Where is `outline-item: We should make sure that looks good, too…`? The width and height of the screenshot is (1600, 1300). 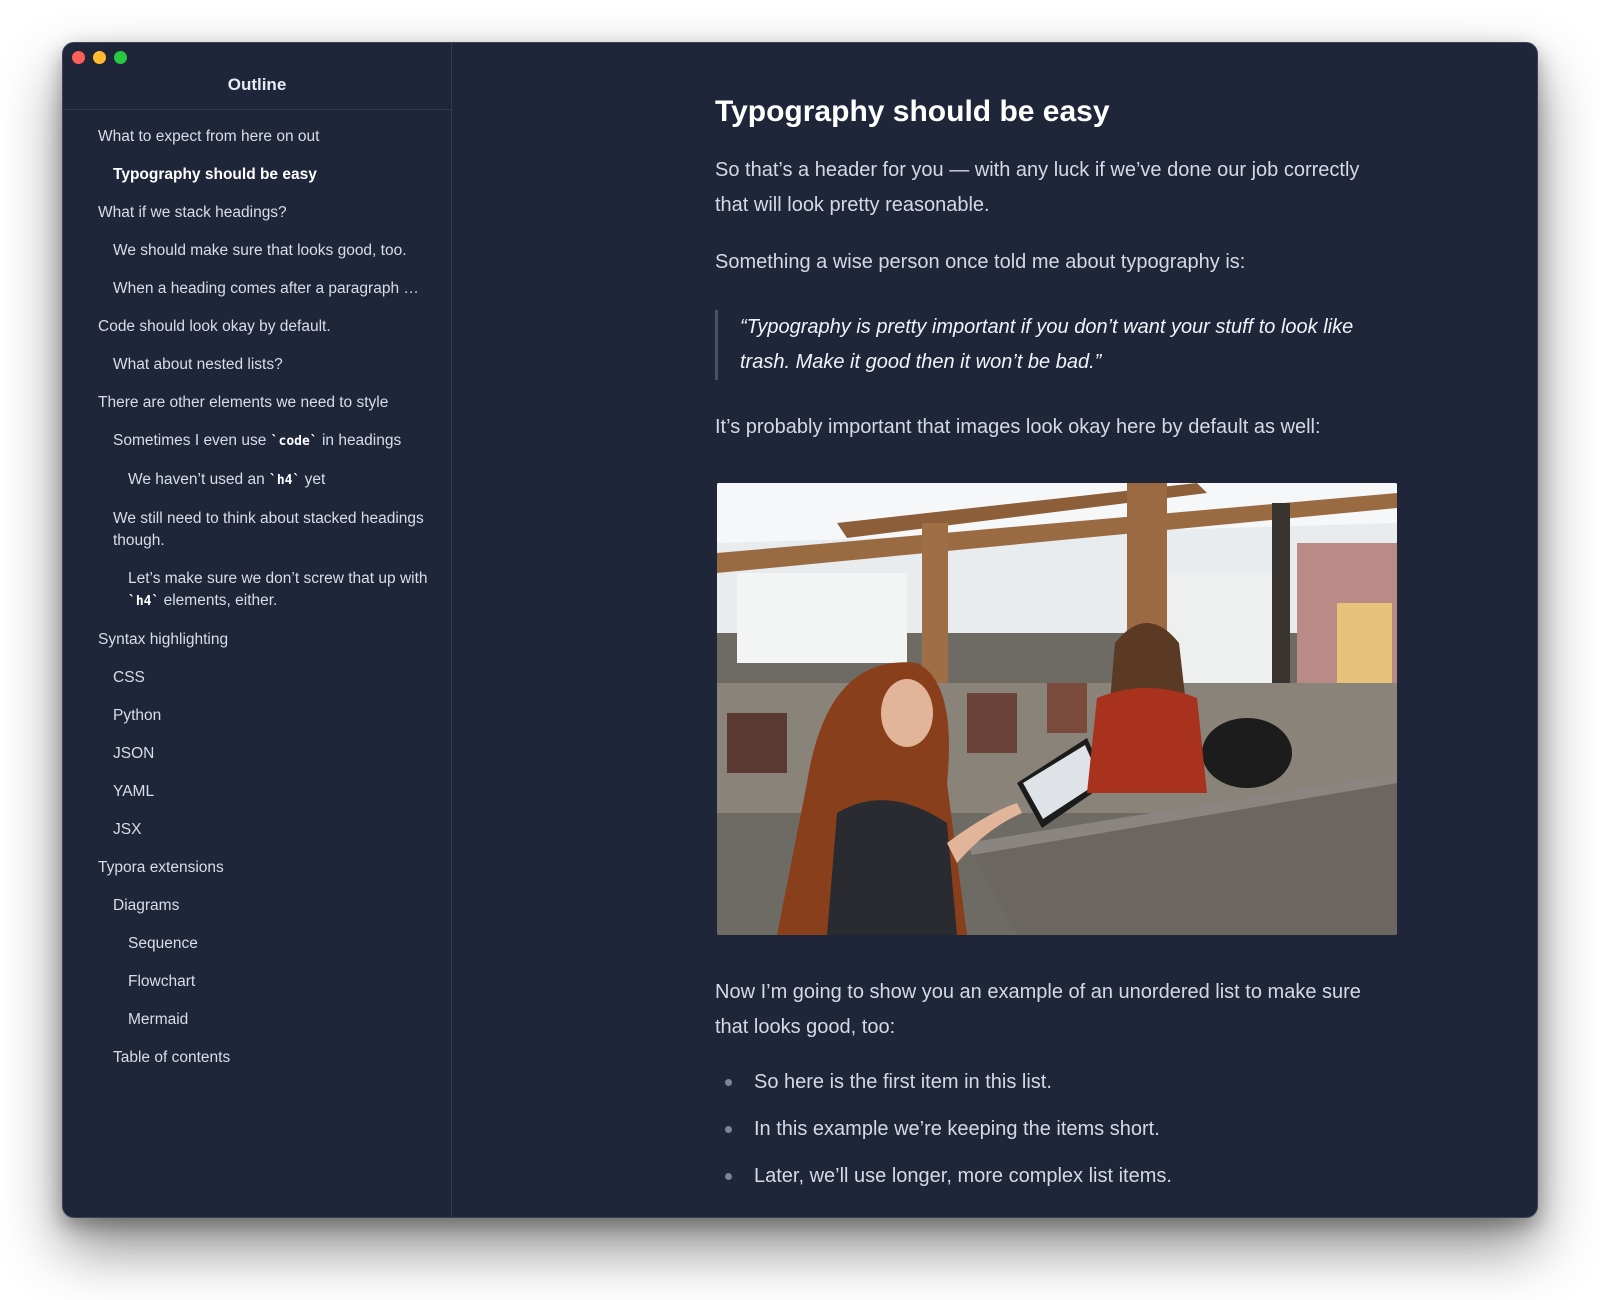 outline-item: We should make sure that looks good, too… is located at coordinates (257, 251).